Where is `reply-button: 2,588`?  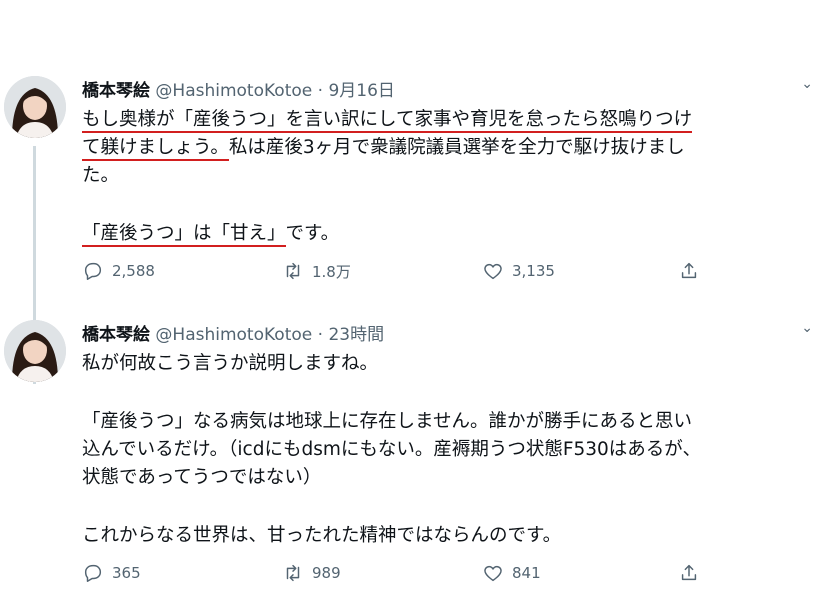 reply-button: 2,588 is located at coordinates (118, 271).